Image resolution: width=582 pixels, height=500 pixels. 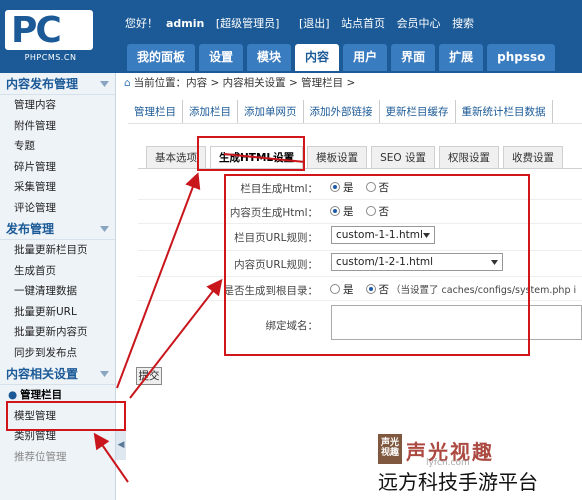 What do you see at coordinates (111, 457) in the screenshot?
I see `arrow-to-sidebar-item` at bounding box center [111, 457].